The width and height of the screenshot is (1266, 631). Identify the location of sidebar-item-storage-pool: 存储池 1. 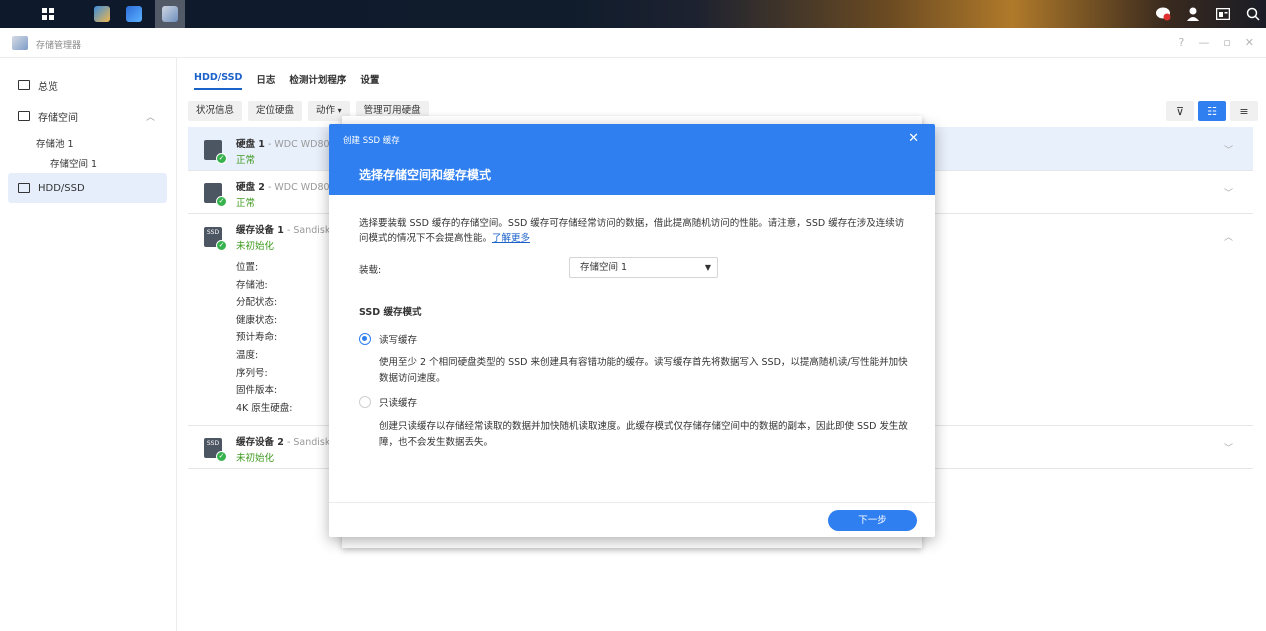
(55, 143).